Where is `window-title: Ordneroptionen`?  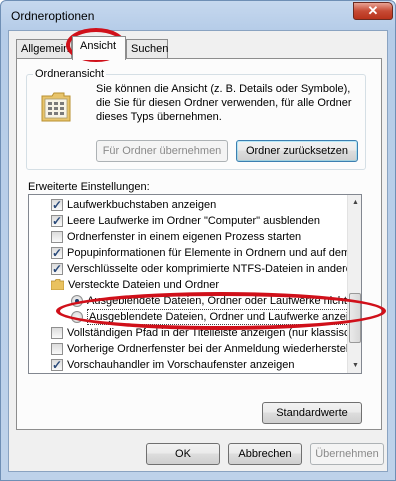
window-title: Ordneroptionen is located at coordinates (53, 16).